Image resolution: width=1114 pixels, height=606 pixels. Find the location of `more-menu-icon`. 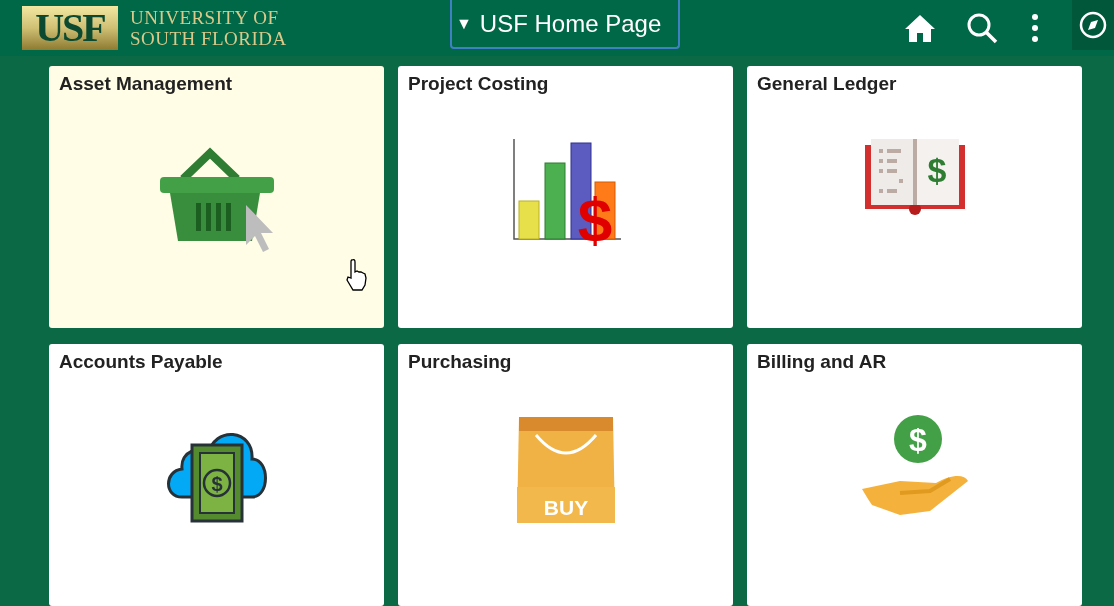

more-menu-icon is located at coordinates (1035, 28).